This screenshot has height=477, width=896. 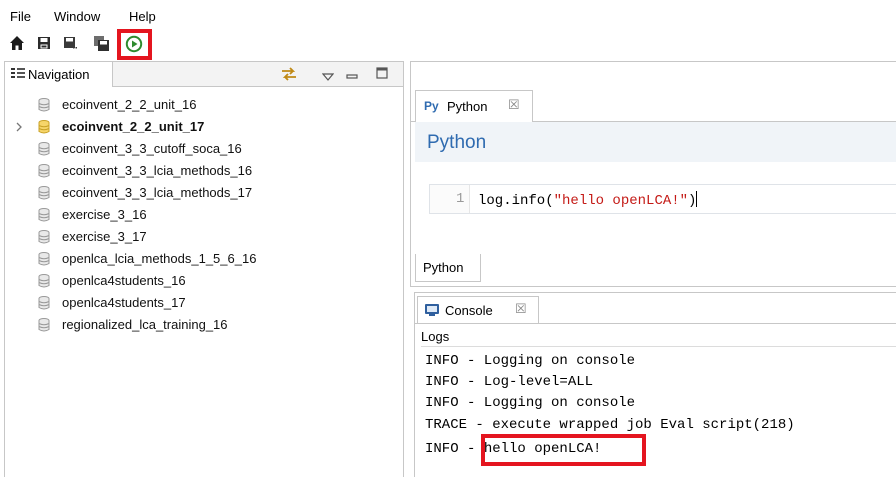 What do you see at coordinates (467, 106) in the screenshot?
I see `python-tab-label: Python` at bounding box center [467, 106].